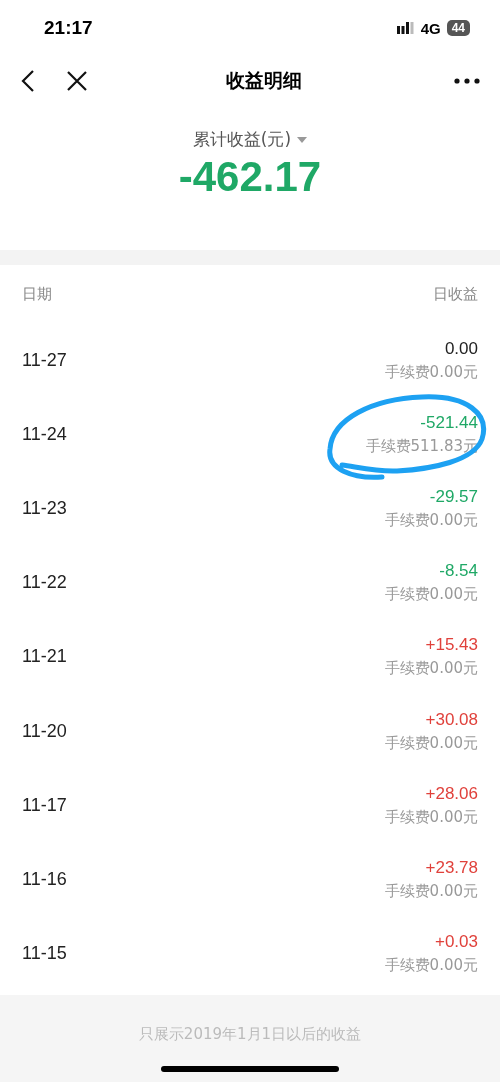 Image resolution: width=500 pixels, height=1082 pixels. What do you see at coordinates (44, 508) in the screenshot?
I see `date-cell: 11-23` at bounding box center [44, 508].